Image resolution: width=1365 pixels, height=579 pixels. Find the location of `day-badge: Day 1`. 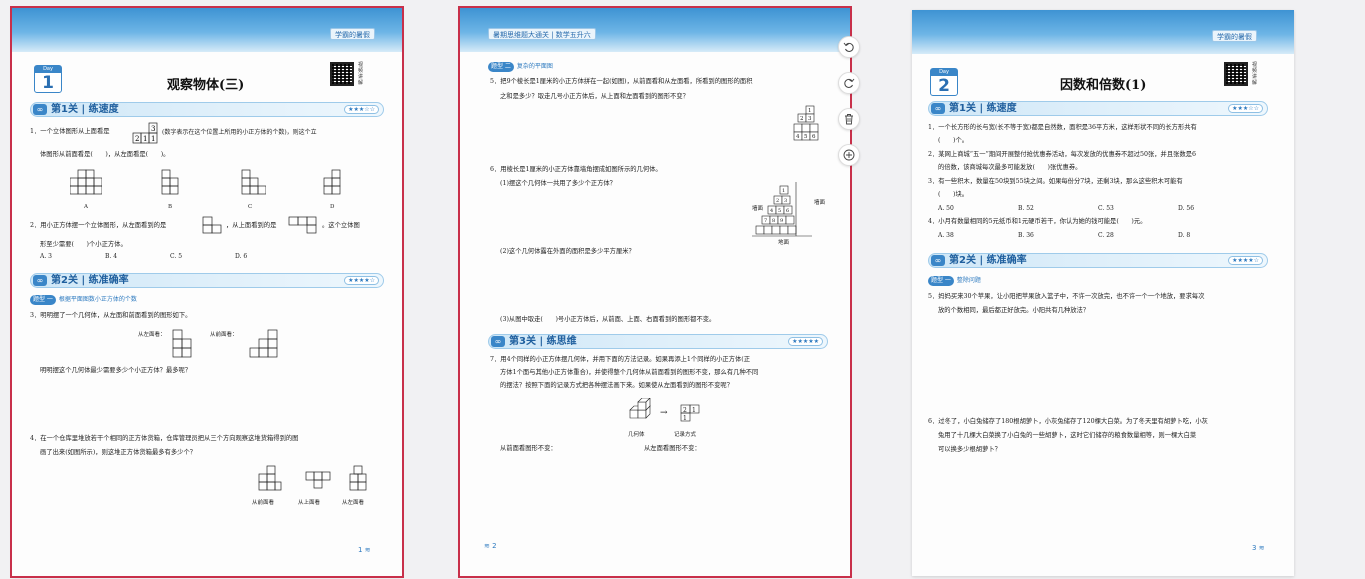

day-badge: Day 1 is located at coordinates (48, 79).